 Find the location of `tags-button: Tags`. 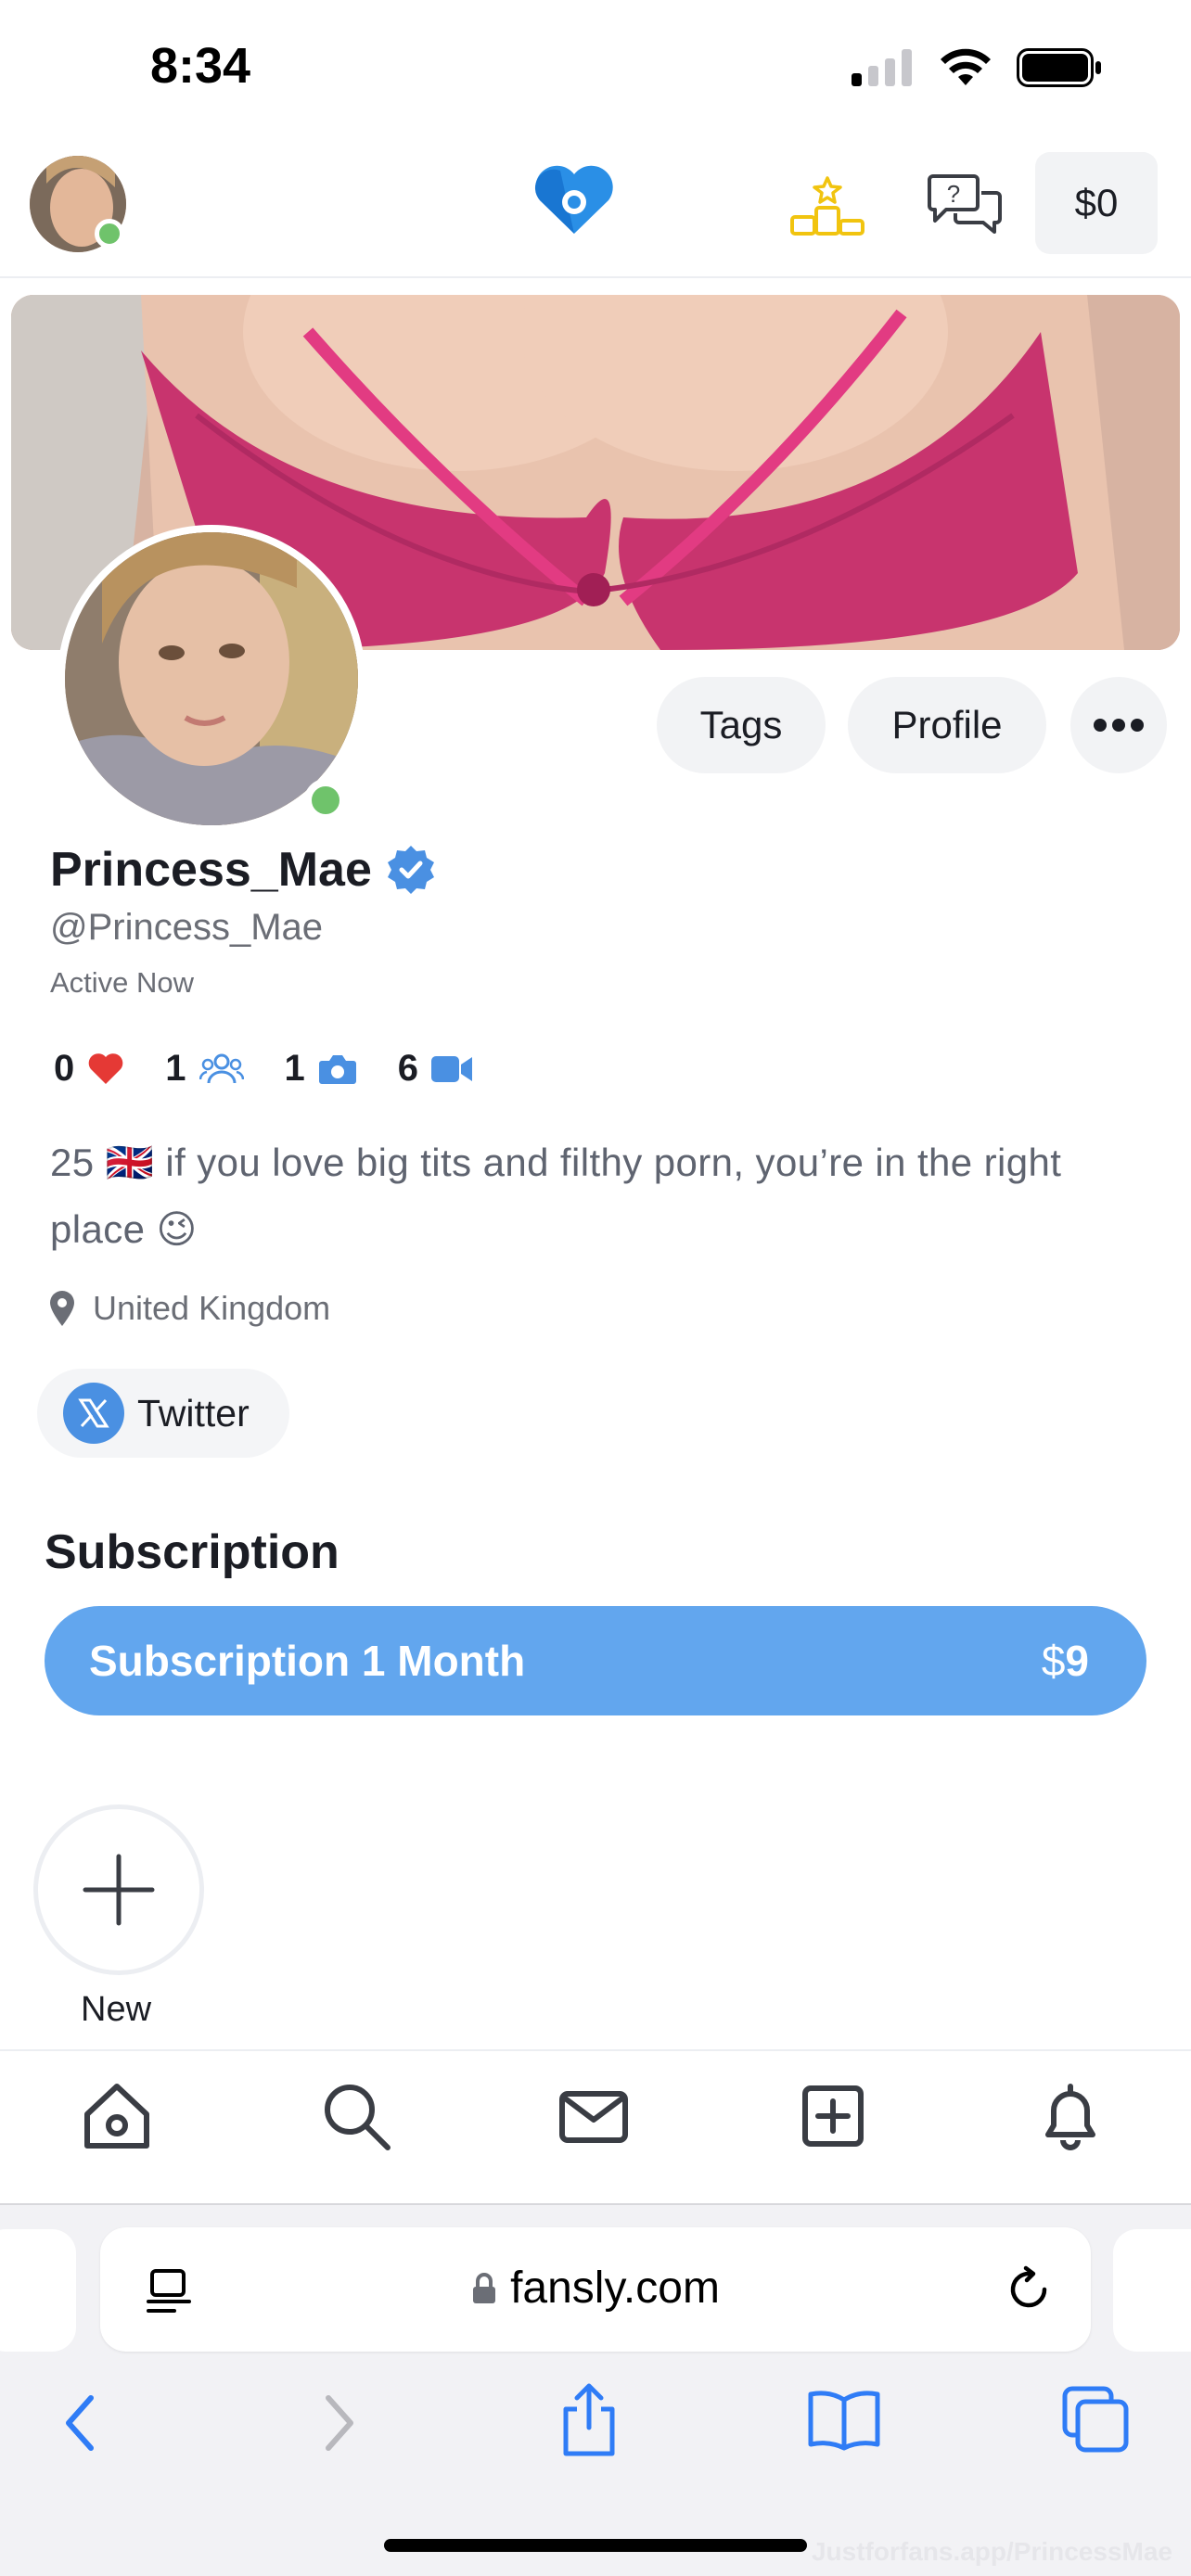

tags-button: Tags is located at coordinates (741, 725).